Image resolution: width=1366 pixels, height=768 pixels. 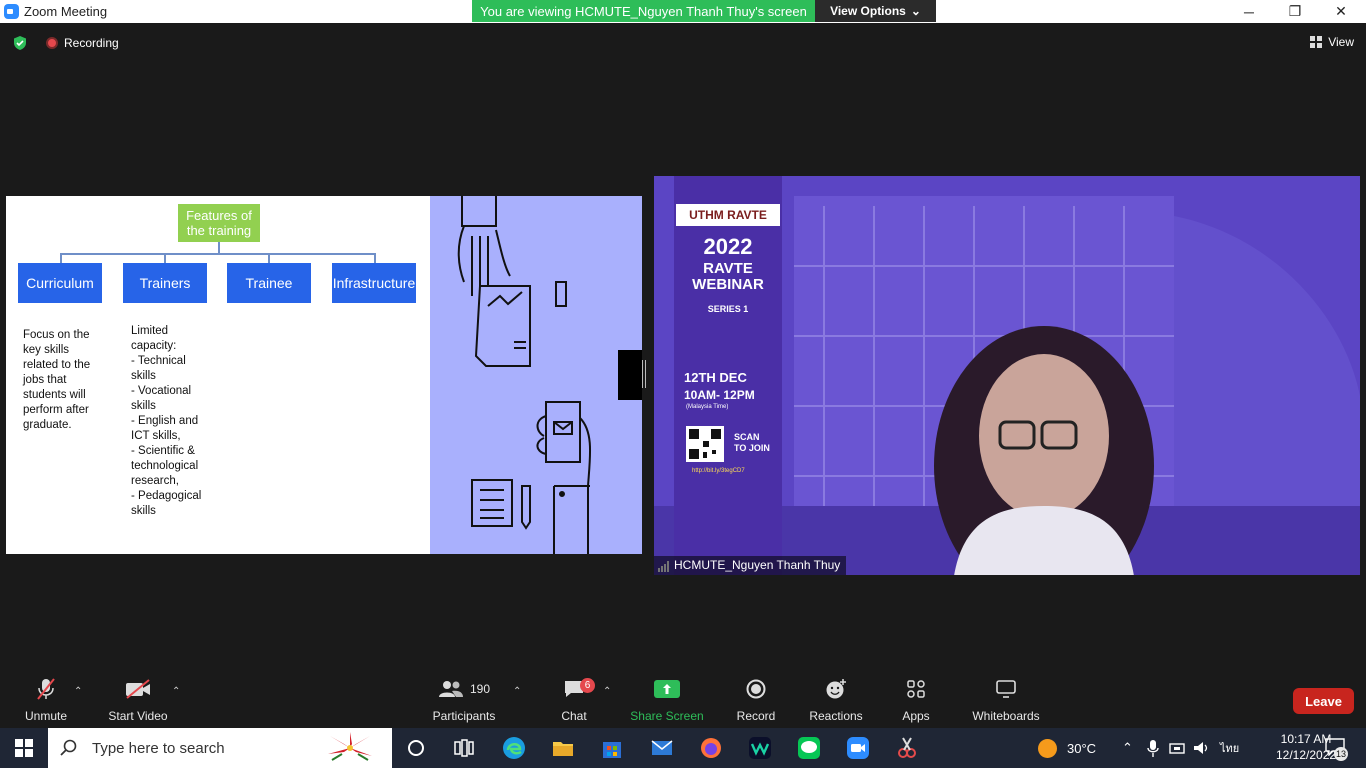 What do you see at coordinates (416, 748) in the screenshot?
I see `cortana-circle-icon` at bounding box center [416, 748].